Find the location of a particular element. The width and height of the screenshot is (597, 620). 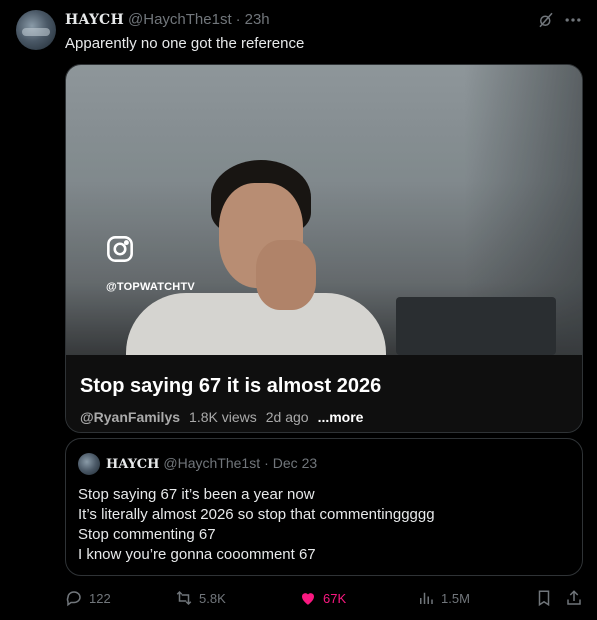

quote-handle: @HaychThe1st is located at coordinates (212, 463).